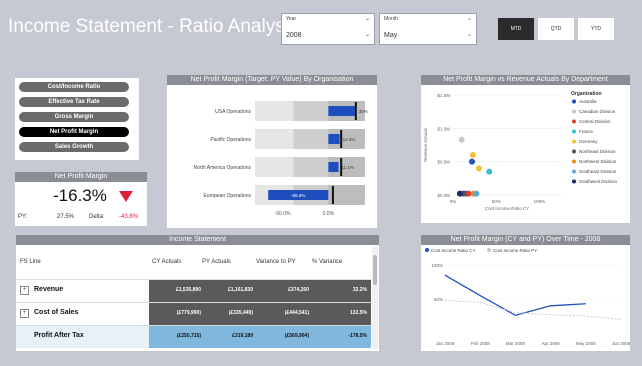  What do you see at coordinates (598, 171) in the screenshot?
I see `scatter-legend-label: Southeast Division` at bounding box center [598, 171].